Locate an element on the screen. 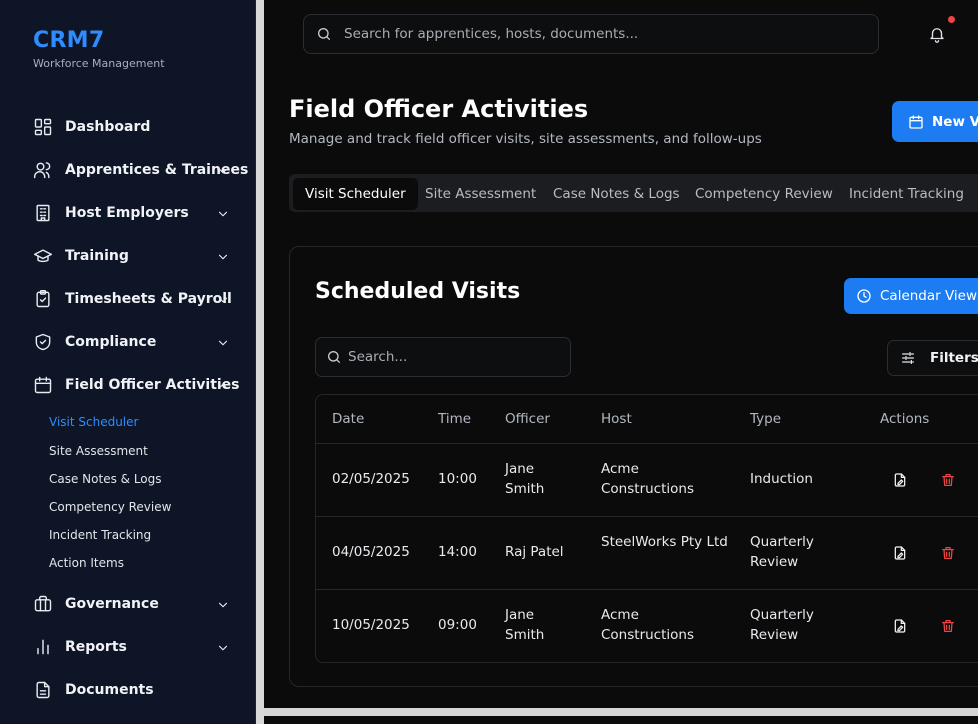  shield-check-icon is located at coordinates (43, 342).